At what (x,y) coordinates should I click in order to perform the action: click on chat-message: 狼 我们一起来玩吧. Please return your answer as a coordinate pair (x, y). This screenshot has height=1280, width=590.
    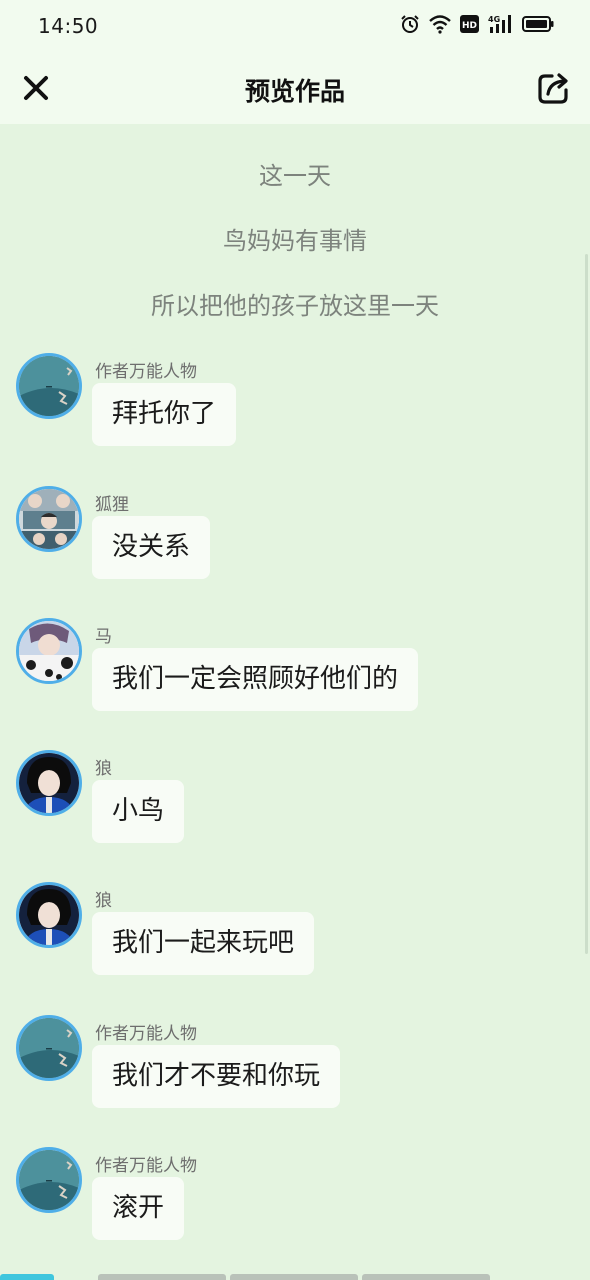
    Looking at the image, I should click on (296, 932).